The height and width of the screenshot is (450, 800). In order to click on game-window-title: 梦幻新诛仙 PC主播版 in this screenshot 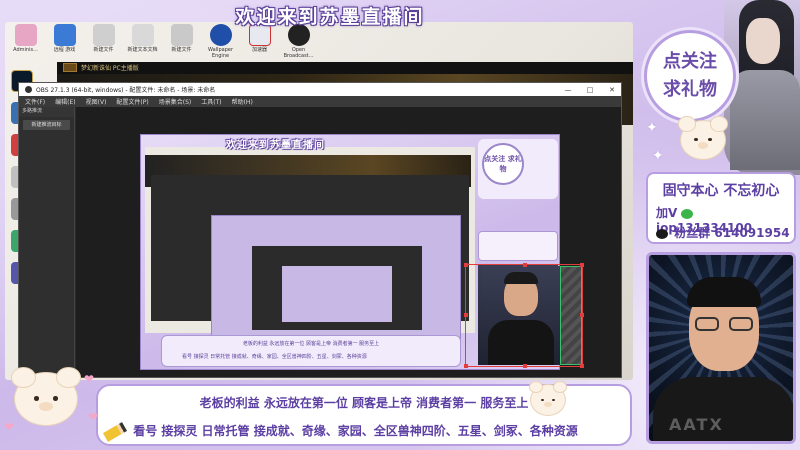, I will do `click(110, 68)`.